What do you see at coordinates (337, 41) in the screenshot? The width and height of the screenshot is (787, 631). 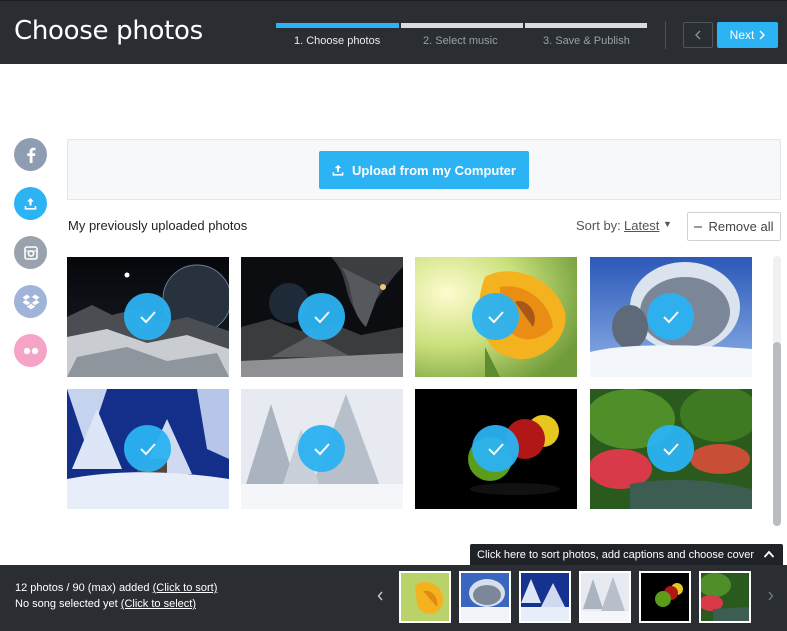 I see `step-1-label: 1. Choose photos` at bounding box center [337, 41].